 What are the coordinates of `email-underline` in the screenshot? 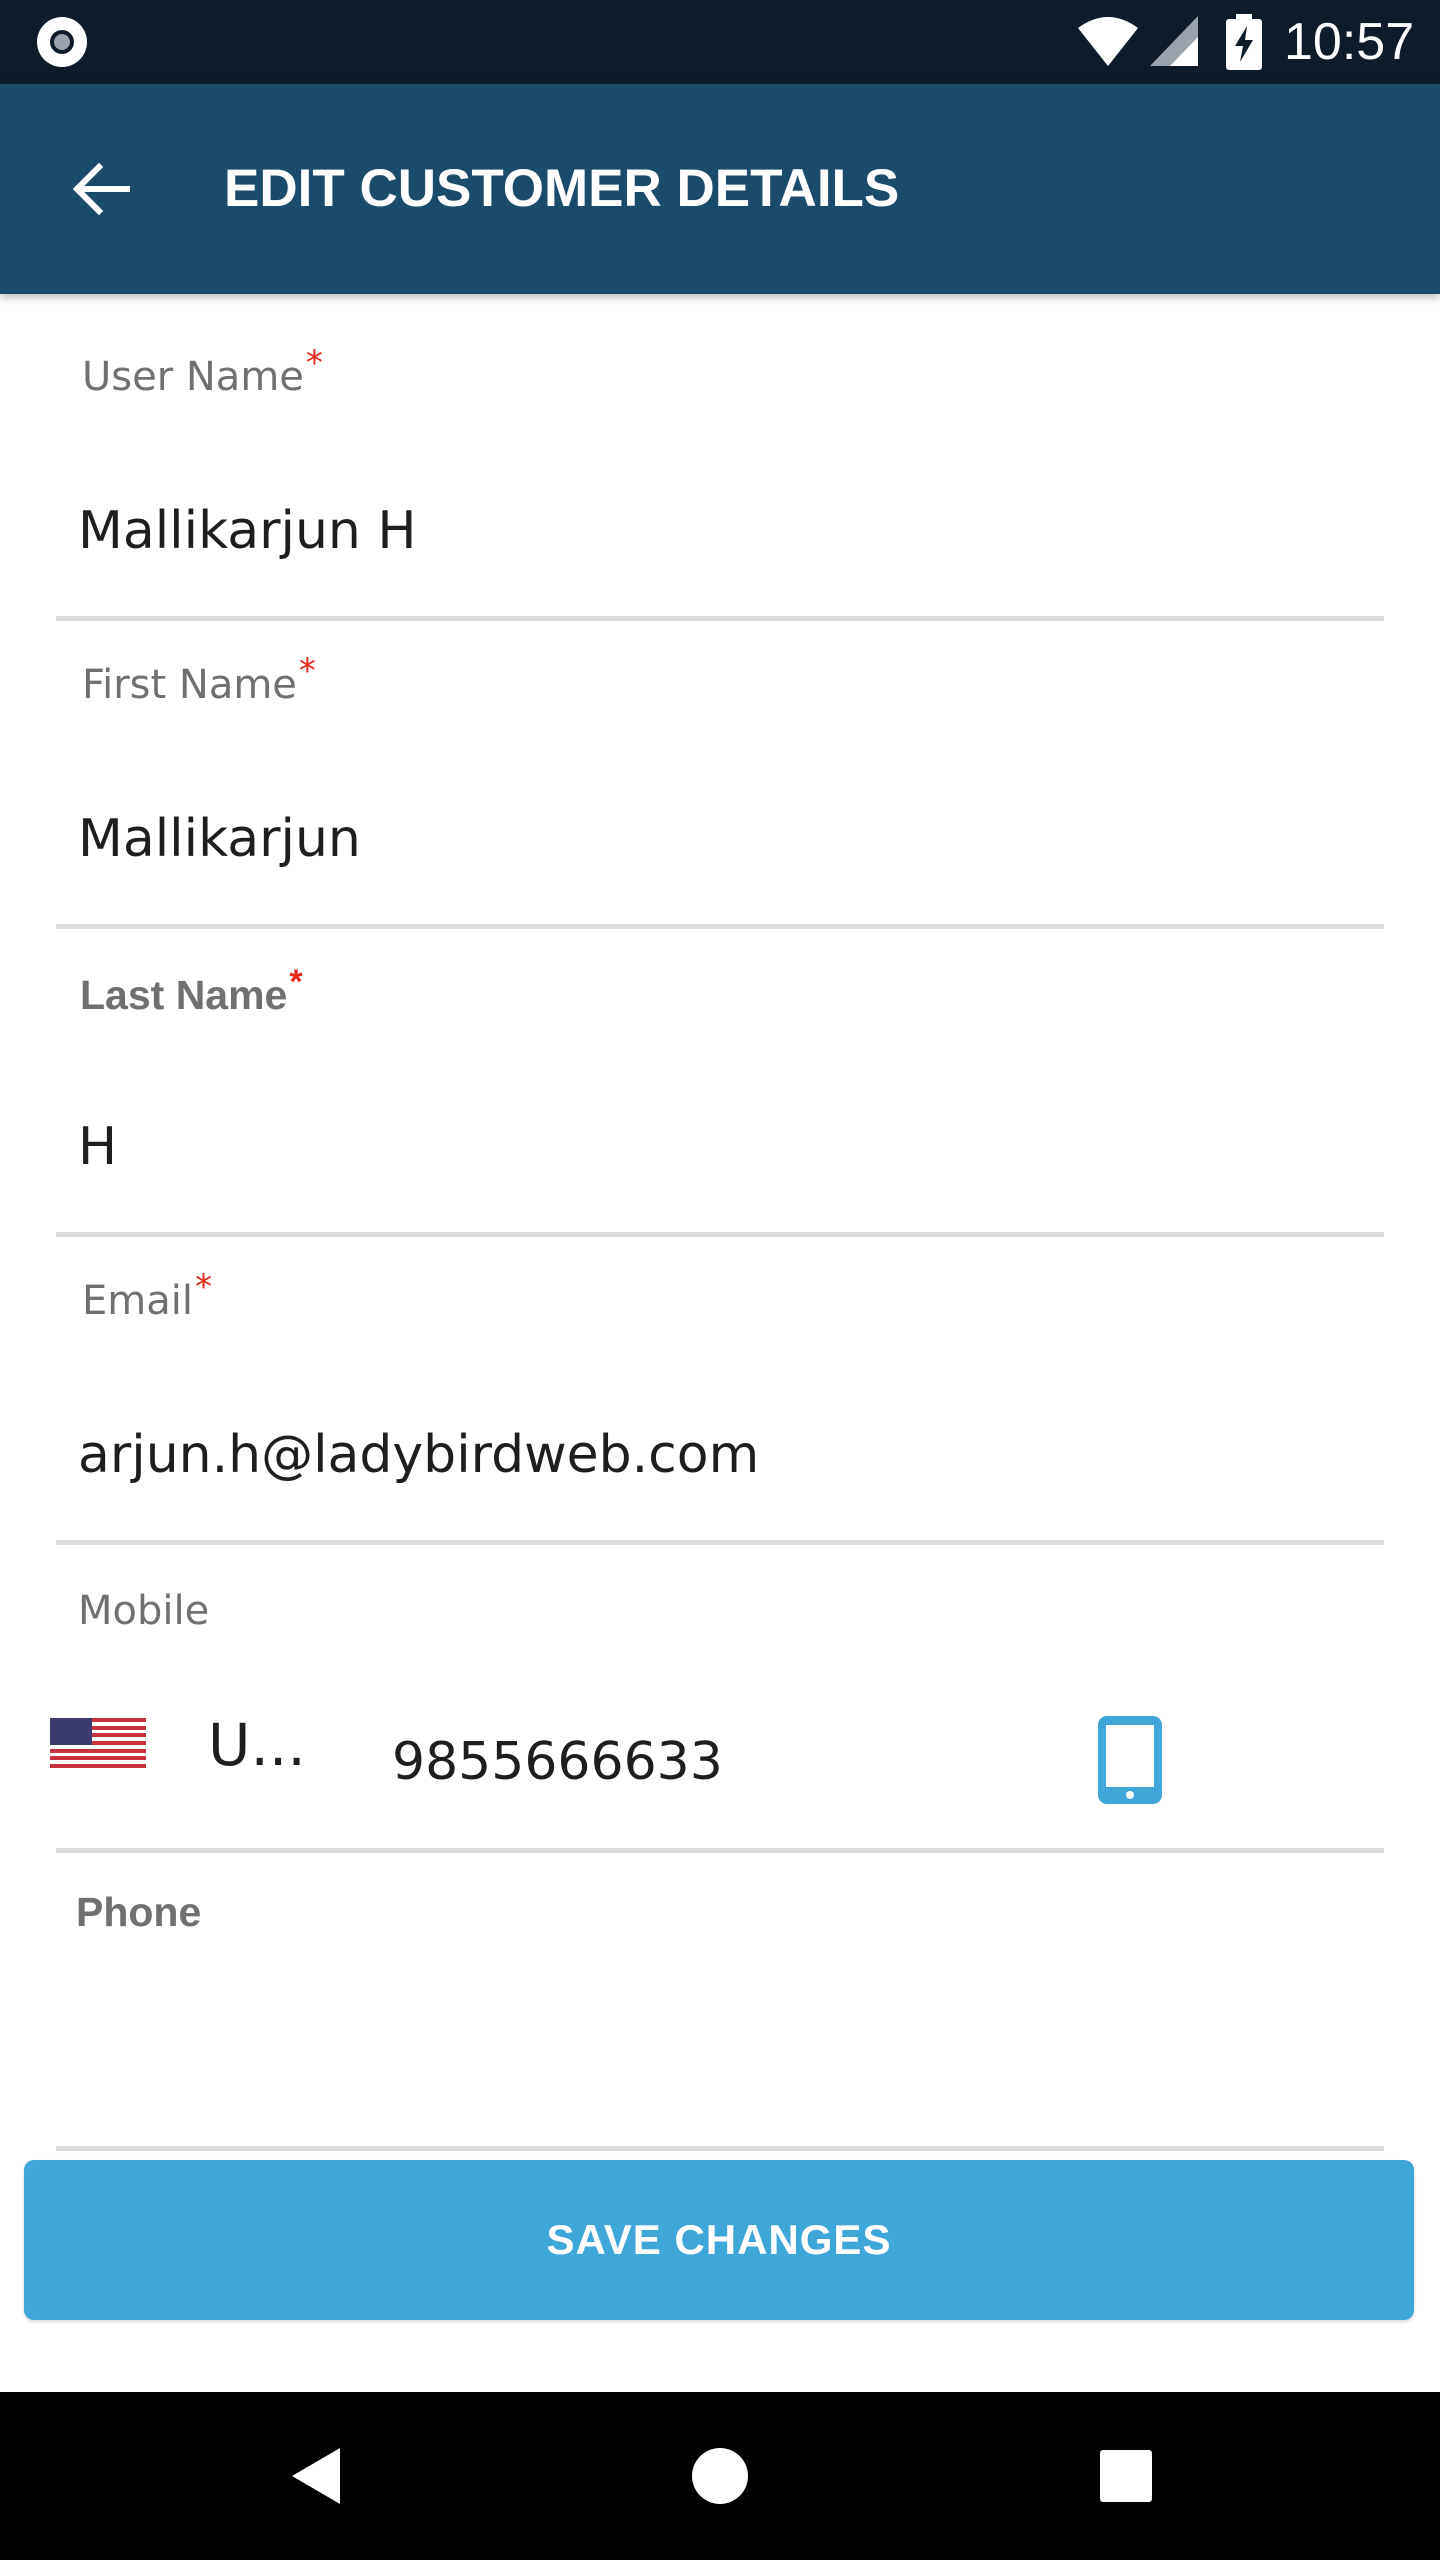 It's located at (720, 1542).